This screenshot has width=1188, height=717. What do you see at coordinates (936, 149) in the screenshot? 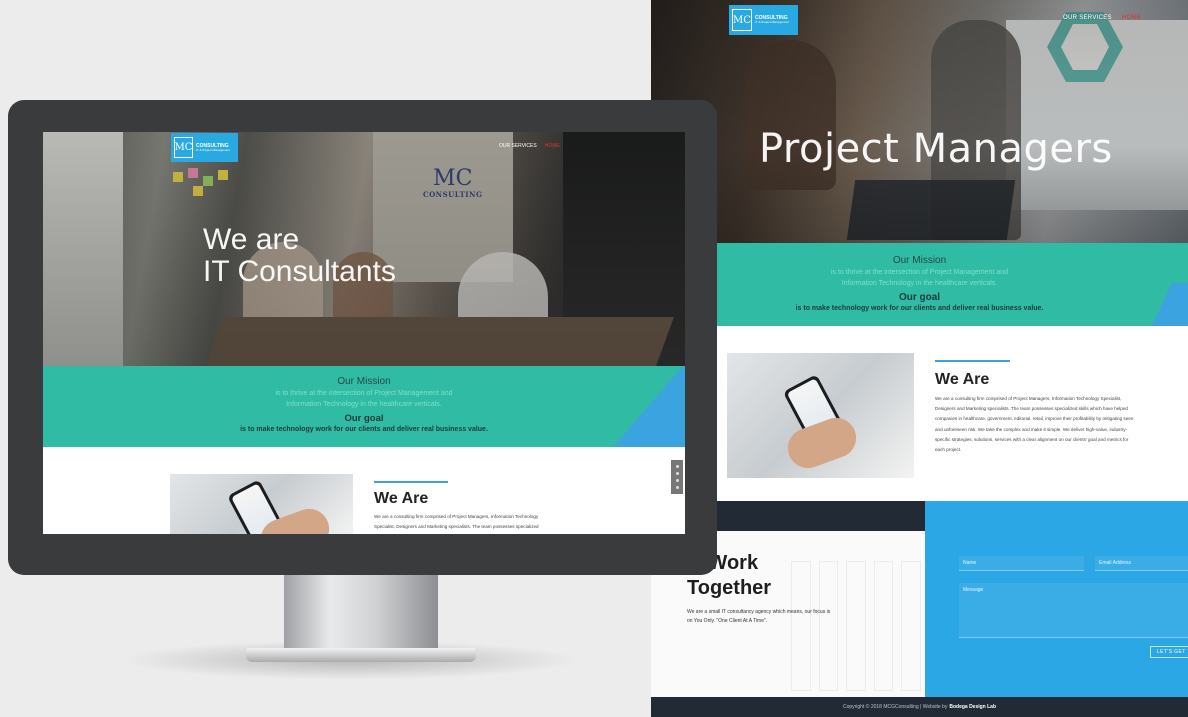
I see `hero-title: Project Managers` at bounding box center [936, 149].